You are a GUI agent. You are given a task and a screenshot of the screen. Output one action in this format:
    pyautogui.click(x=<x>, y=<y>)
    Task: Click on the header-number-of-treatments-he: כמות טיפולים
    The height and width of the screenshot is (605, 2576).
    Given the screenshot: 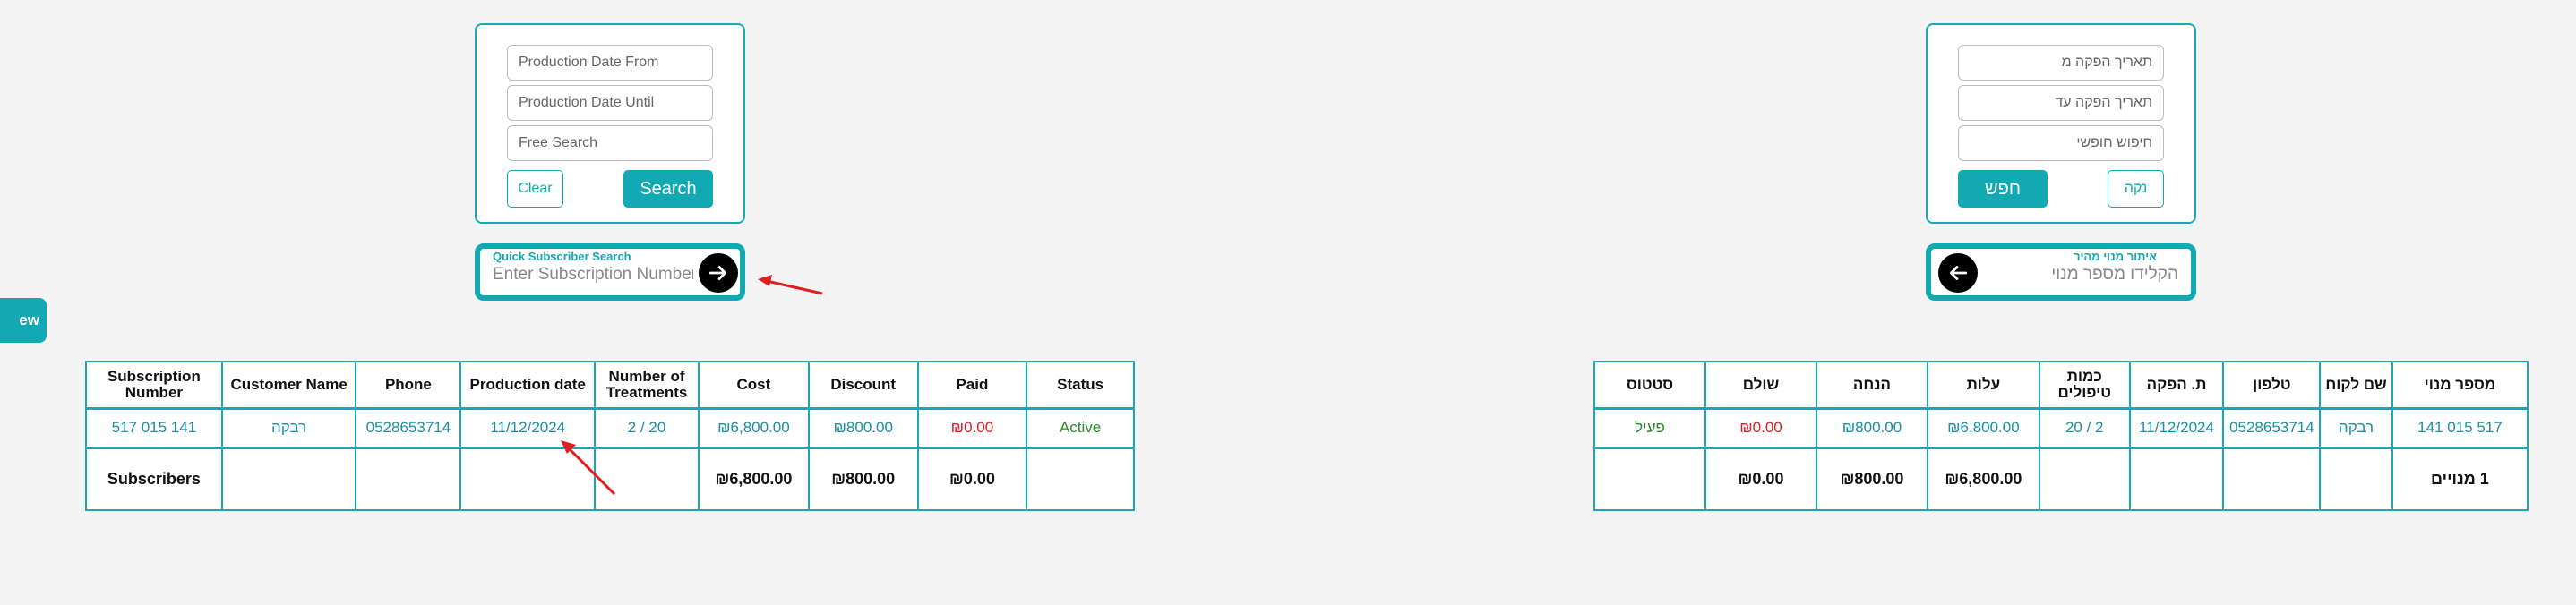 What is the action you would take?
    pyautogui.click(x=2084, y=385)
    